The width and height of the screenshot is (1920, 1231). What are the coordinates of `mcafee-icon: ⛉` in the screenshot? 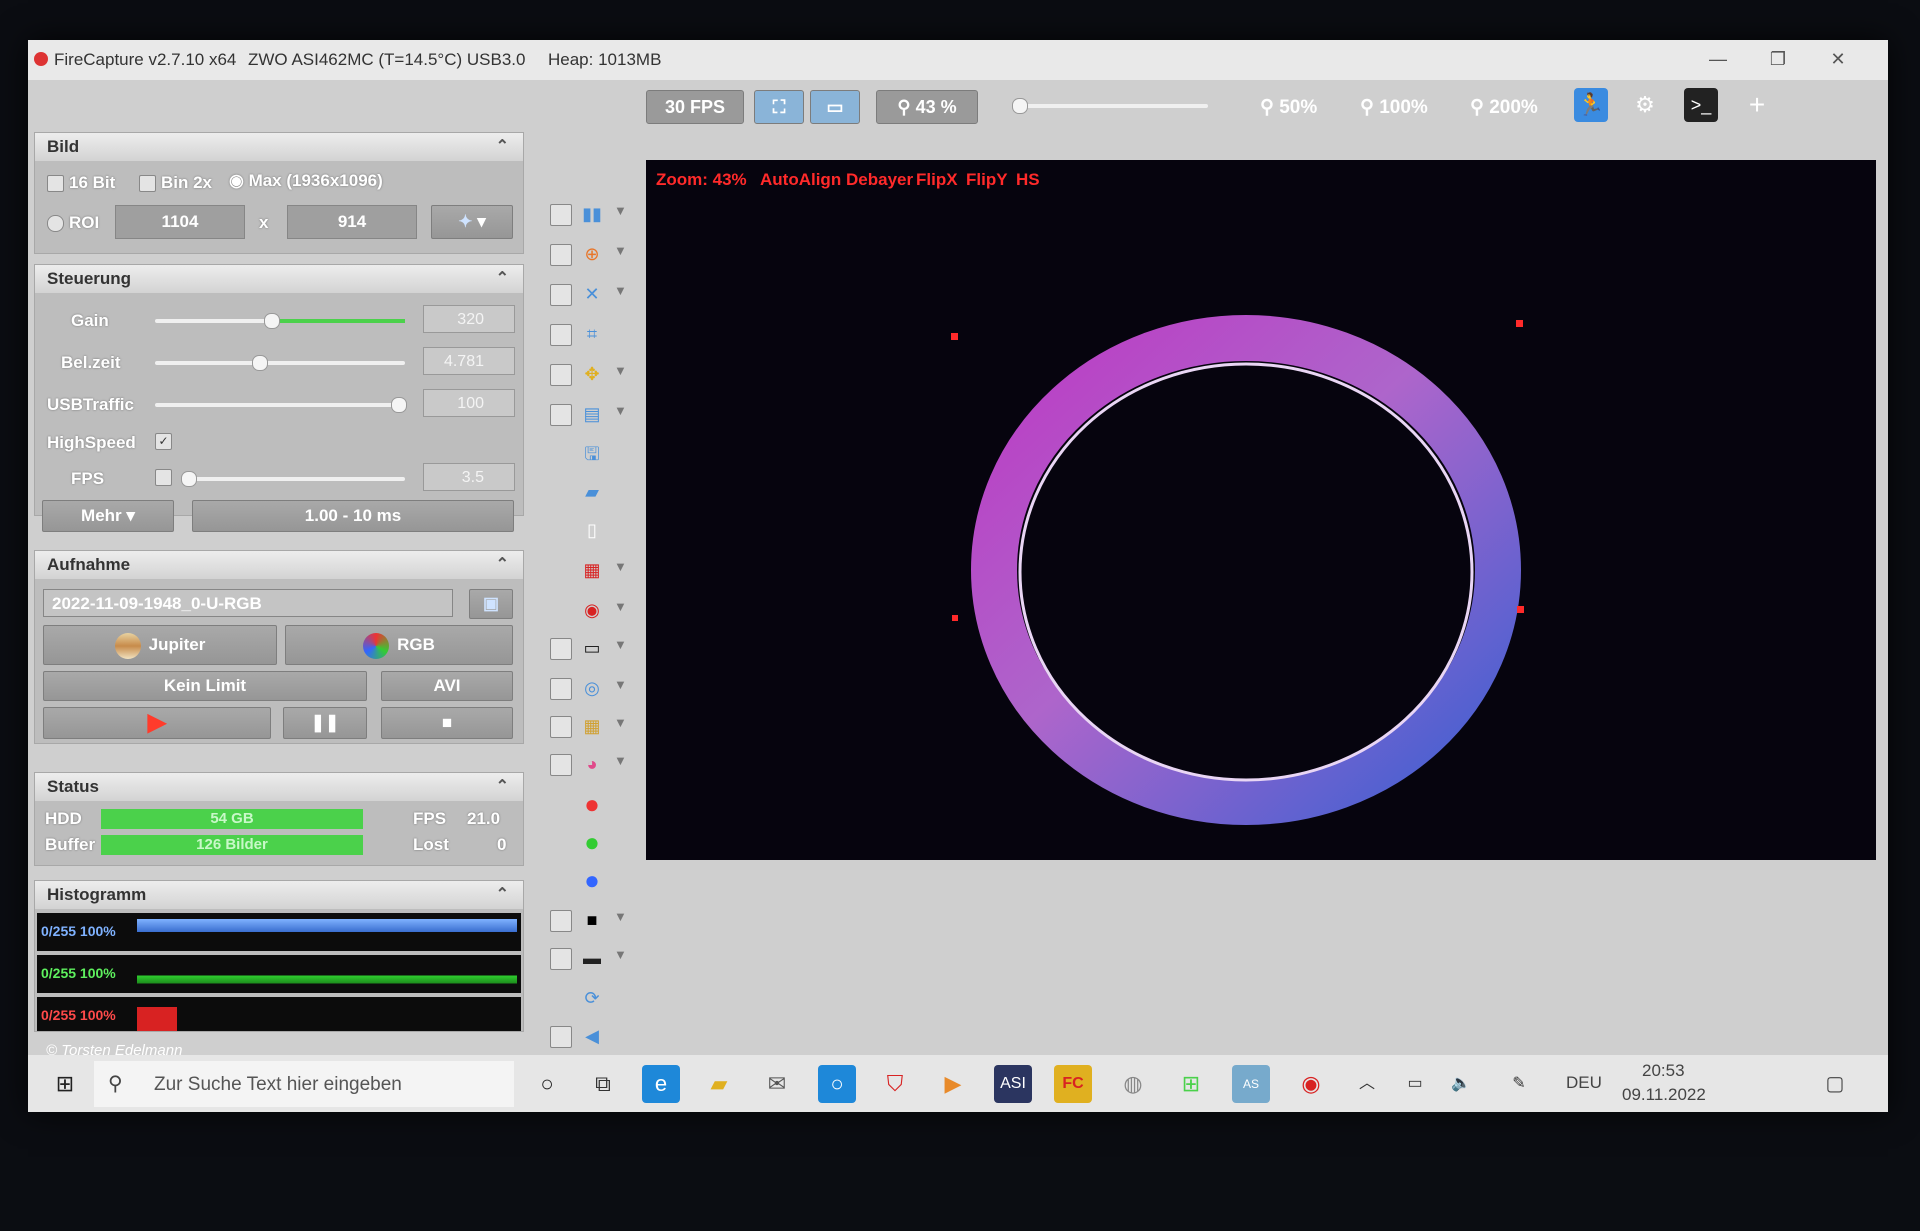 It's located at (895, 1084).